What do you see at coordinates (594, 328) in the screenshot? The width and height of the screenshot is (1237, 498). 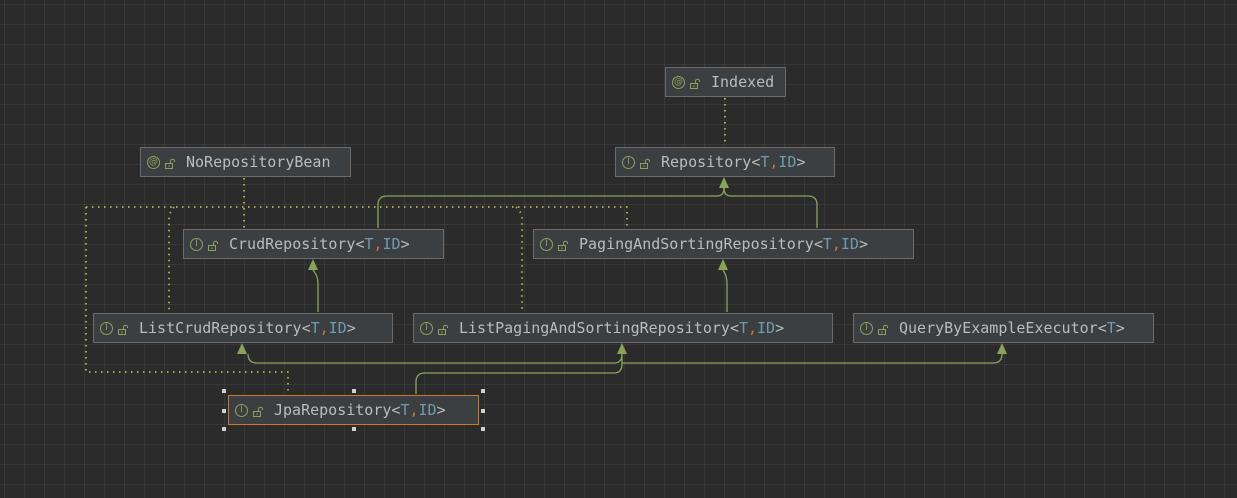 I see `node-name: ListPagingAndSortingRepository` at bounding box center [594, 328].